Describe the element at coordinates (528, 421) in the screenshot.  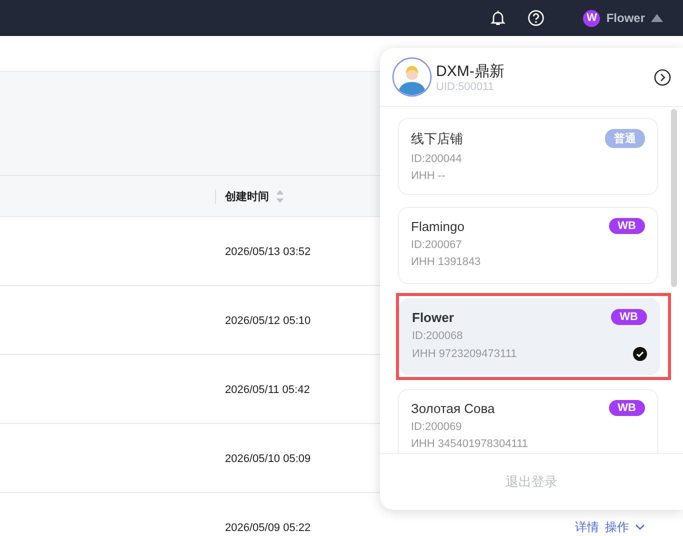
I see `store-card: Золотая Сова WB ID:200069 ИНН 345401978304111` at that location.